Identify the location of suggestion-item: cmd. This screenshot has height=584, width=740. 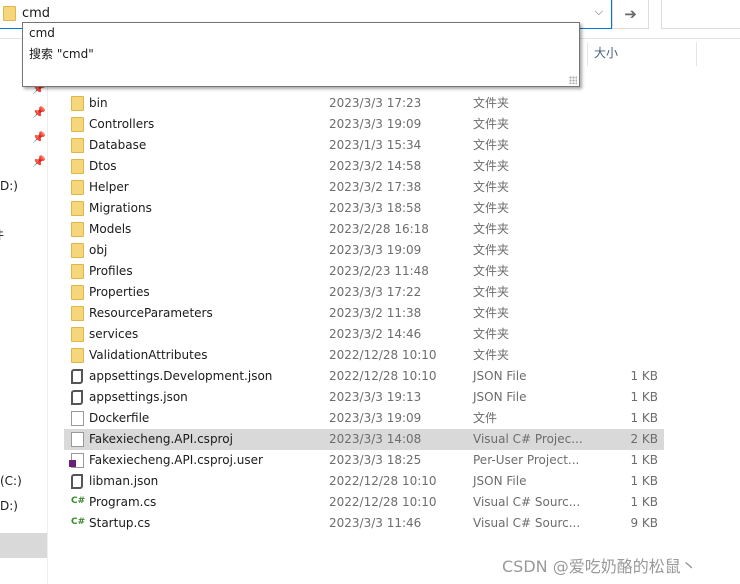
(301, 33).